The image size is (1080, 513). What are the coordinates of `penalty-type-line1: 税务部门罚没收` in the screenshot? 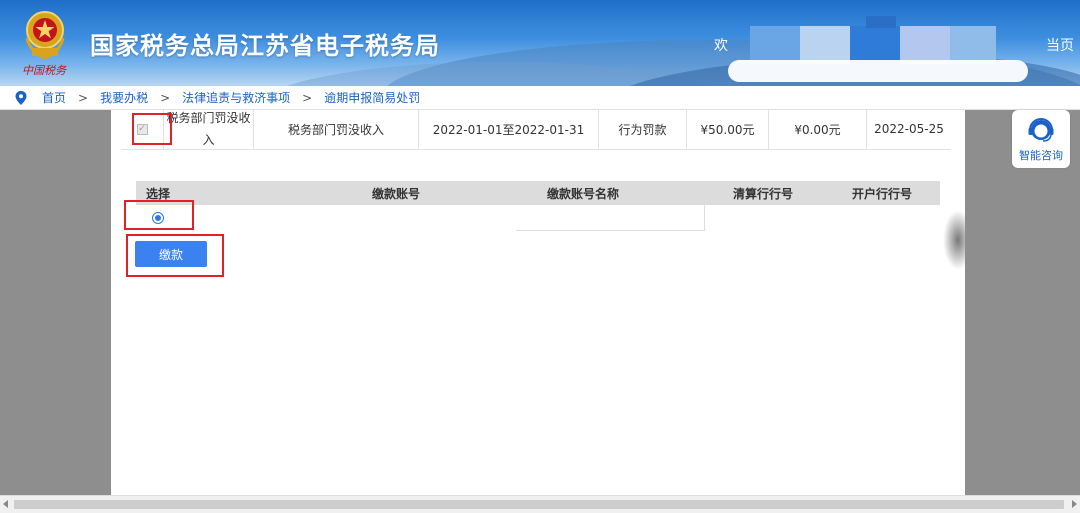 It's located at (208, 118).